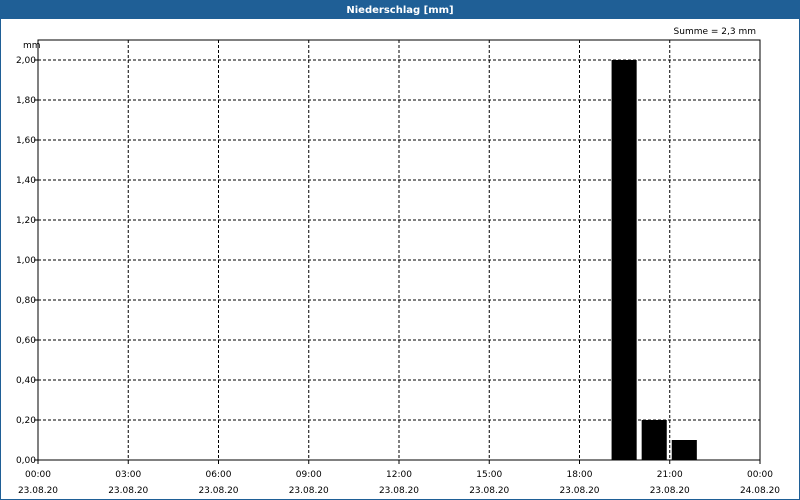  I want to click on y-tick-label: 1,00, so click(26, 261).